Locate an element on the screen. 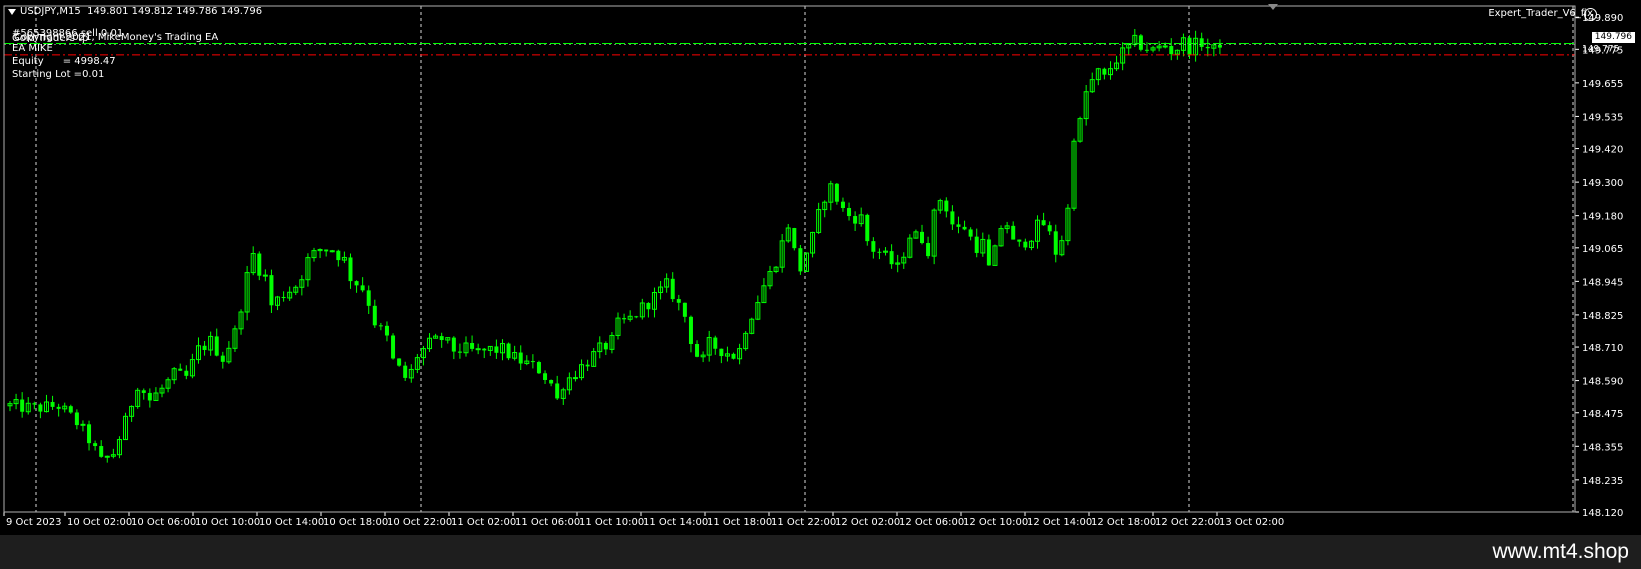 This screenshot has height=569, width=1641. price-tick-label: 148.355 is located at coordinates (1602, 447).